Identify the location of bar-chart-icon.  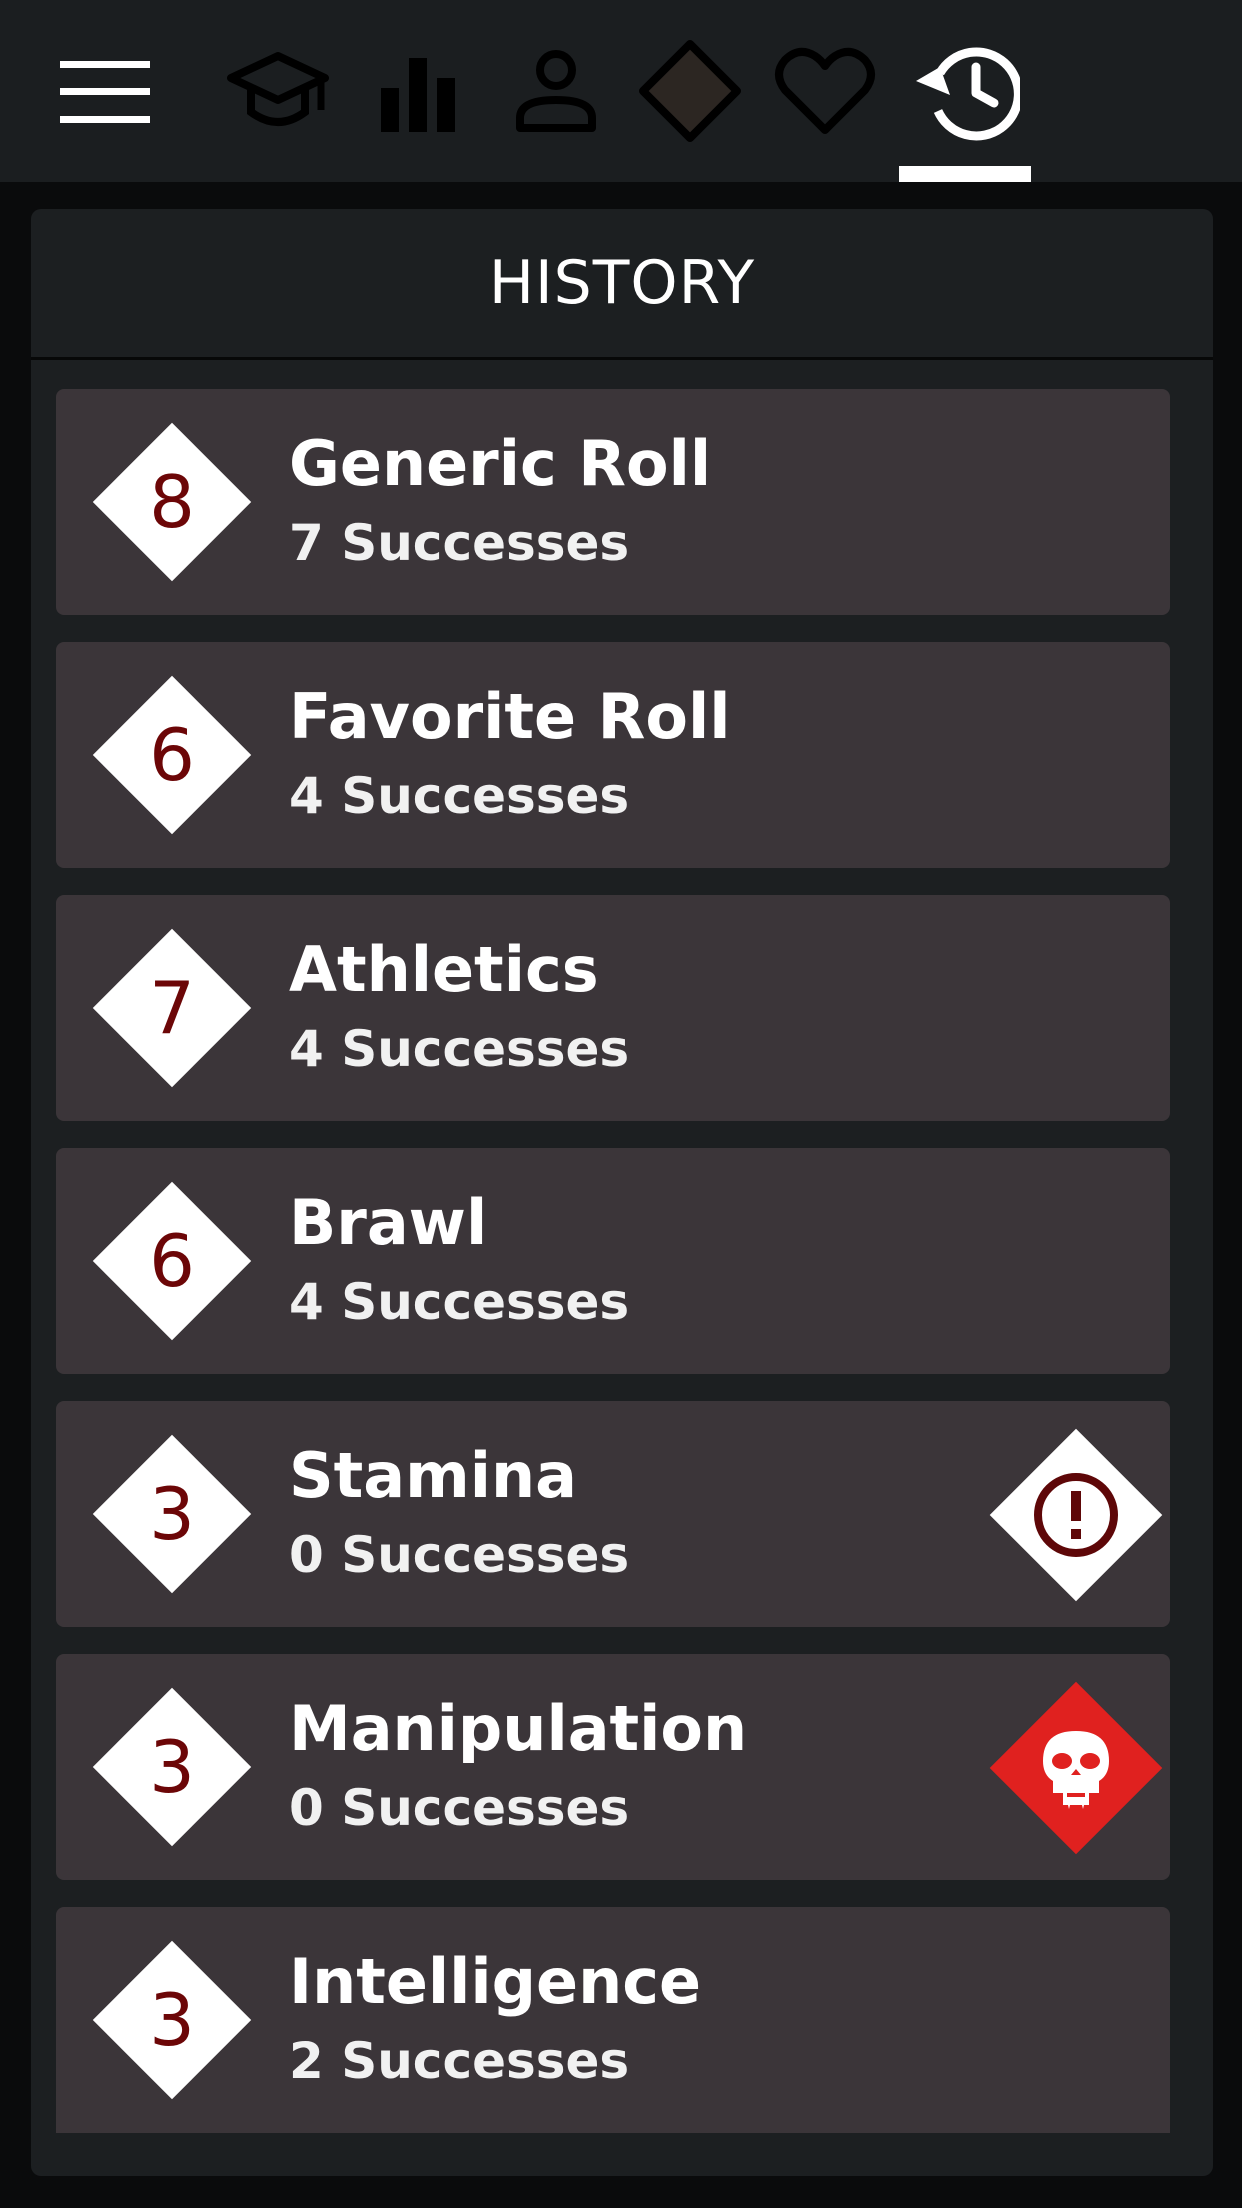
(418, 91).